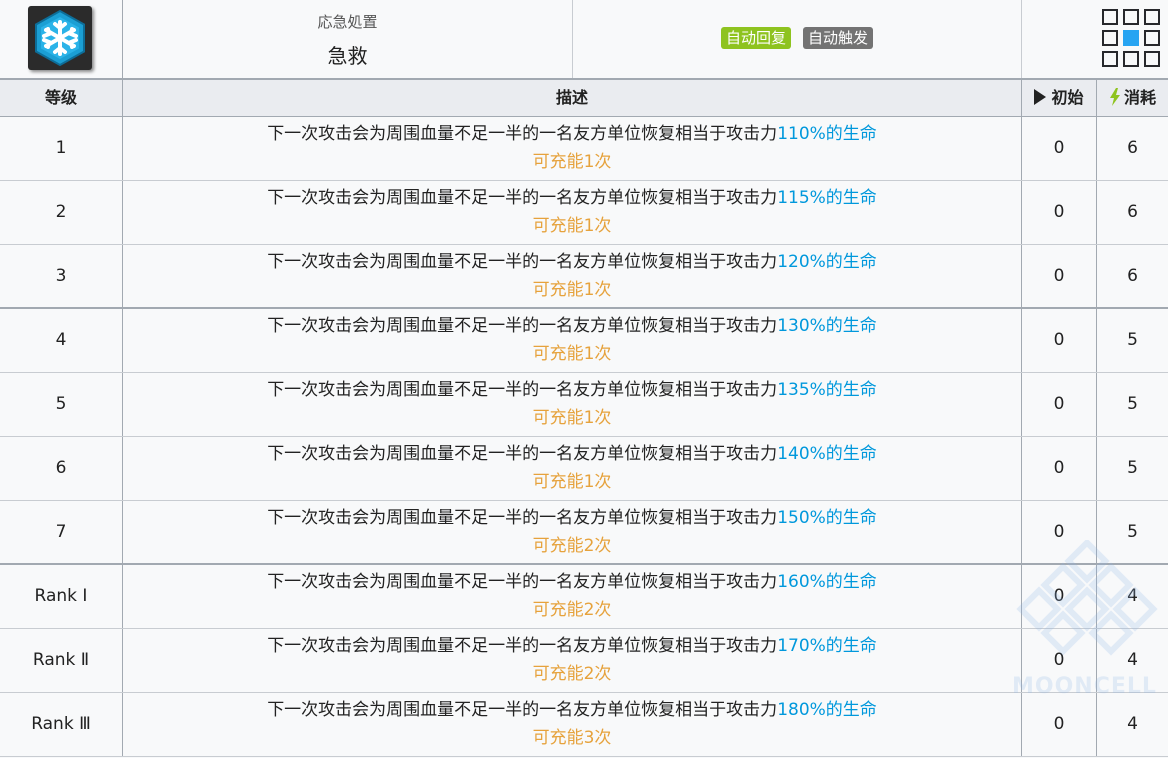 Image resolution: width=1168 pixels, height=758 pixels. What do you see at coordinates (572, 582) in the screenshot?
I see `row-effect-text: 下一次攻击会为周围血量不足一半的一名友方单位恢复相当于攻击力160%的生命` at bounding box center [572, 582].